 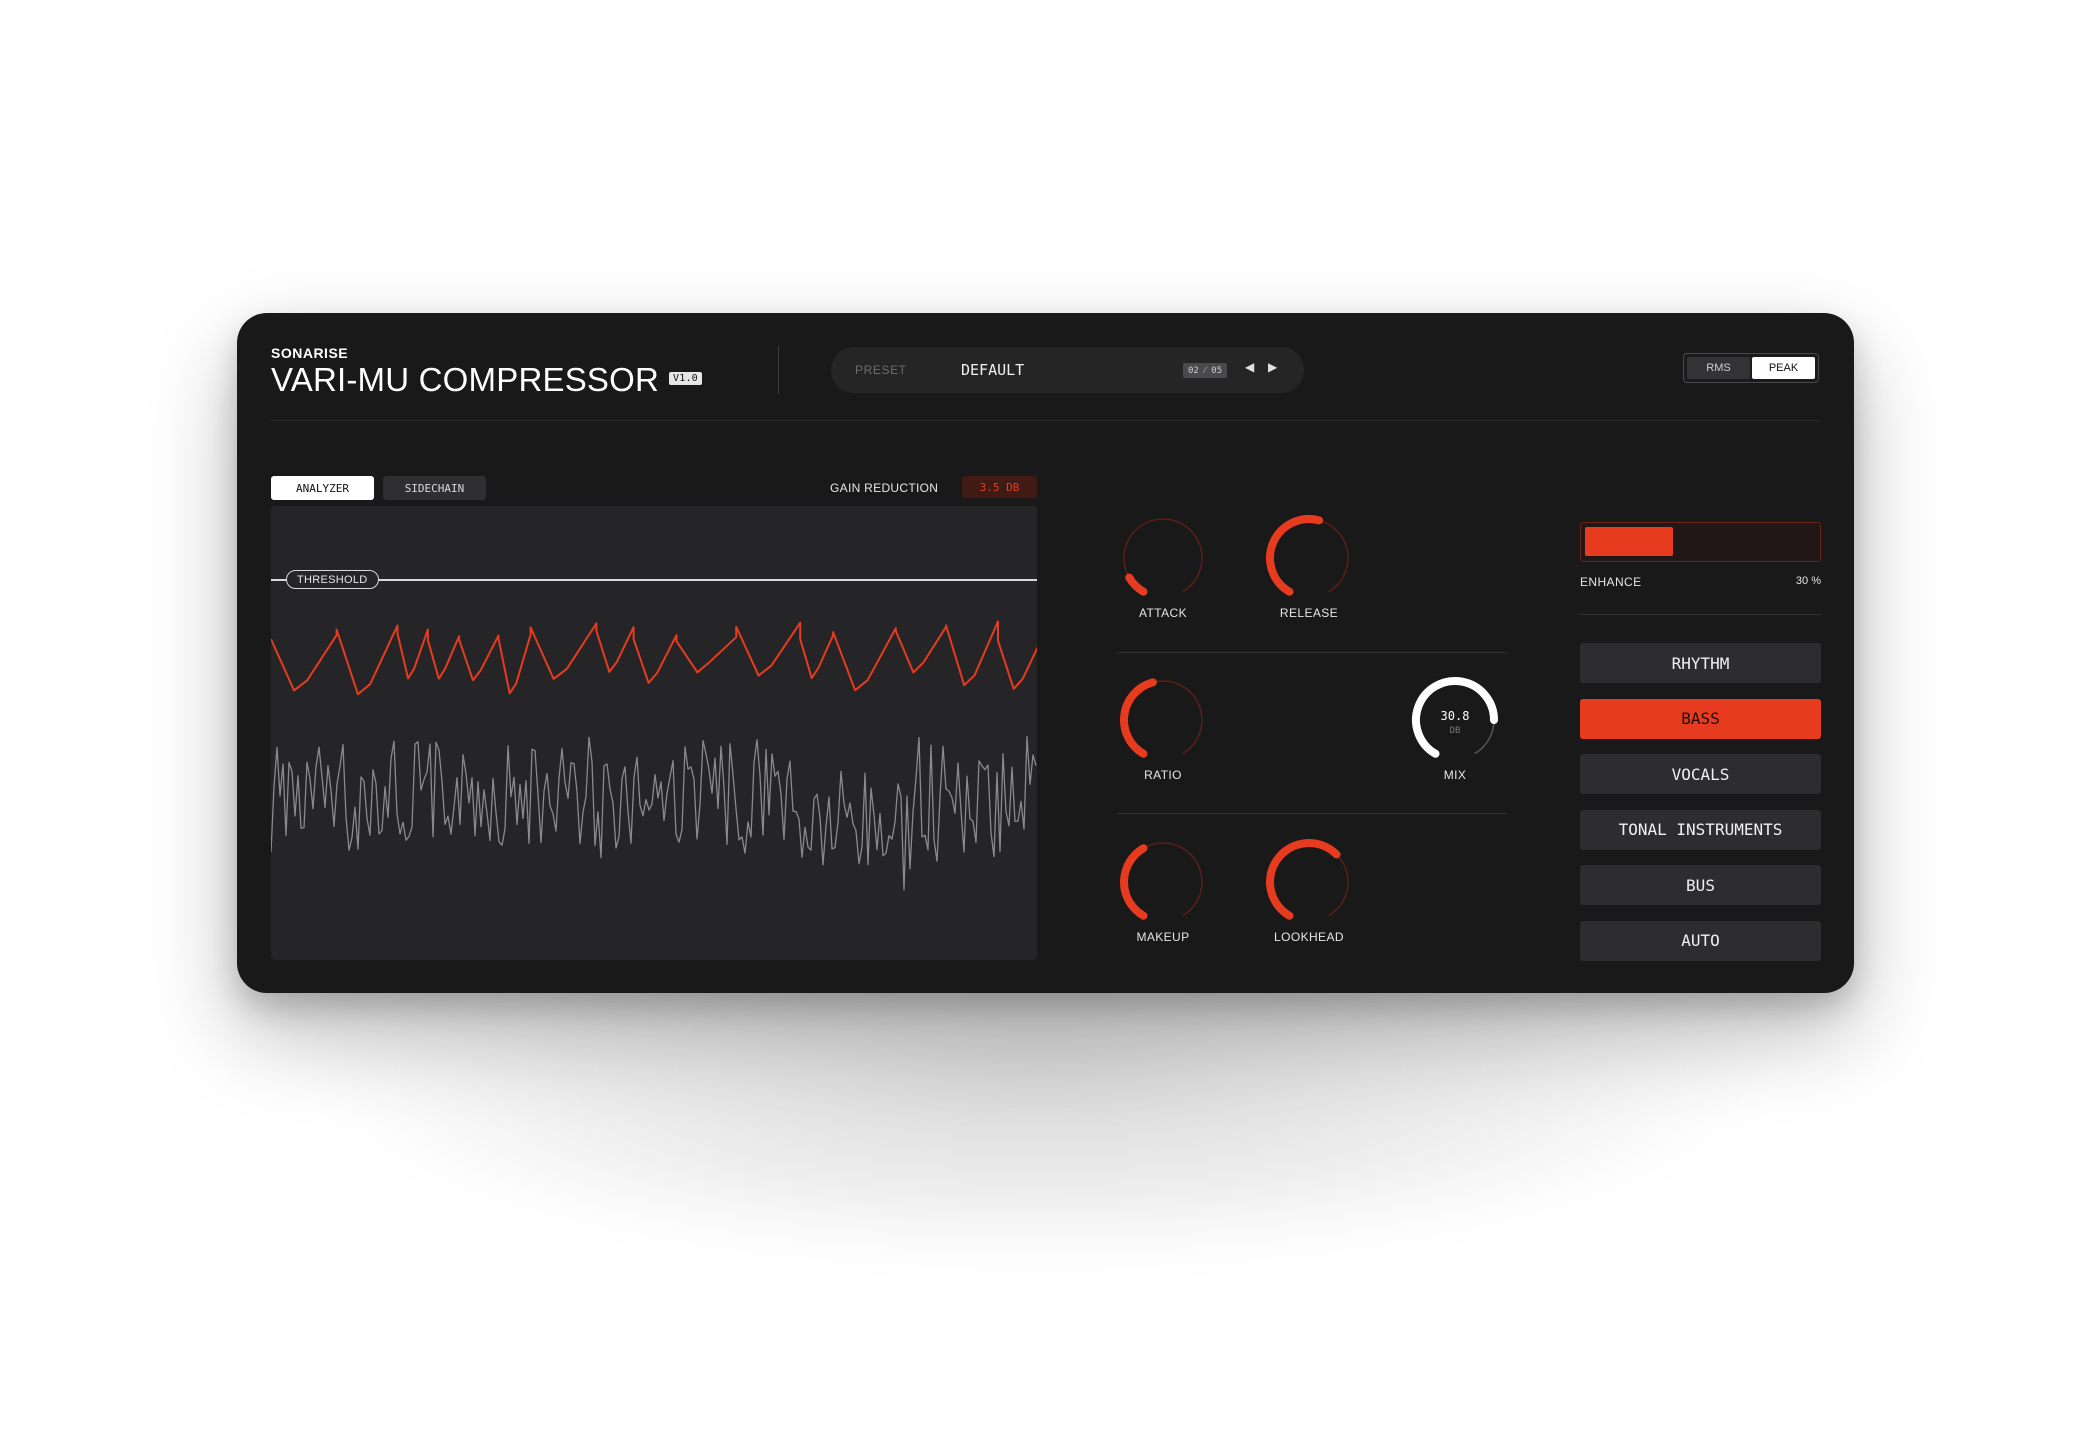 I want to click on header-divider, so click(x=778, y=370).